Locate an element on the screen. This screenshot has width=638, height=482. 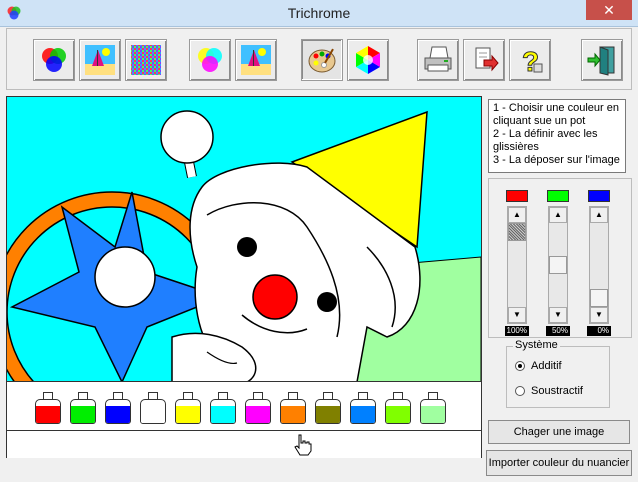
hexagon-color-icon is located at coordinates (368, 60).